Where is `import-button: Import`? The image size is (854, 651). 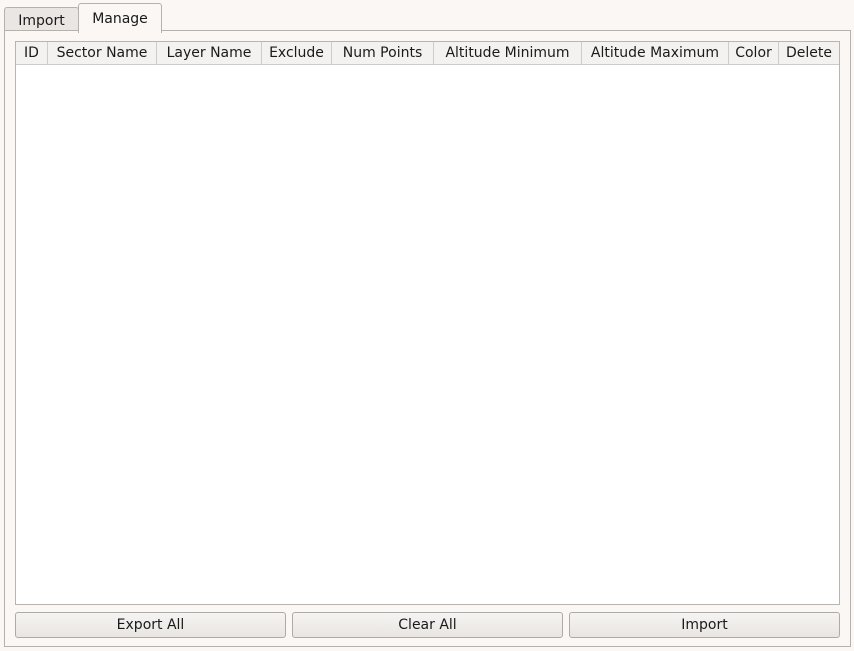
import-button: Import is located at coordinates (704, 625).